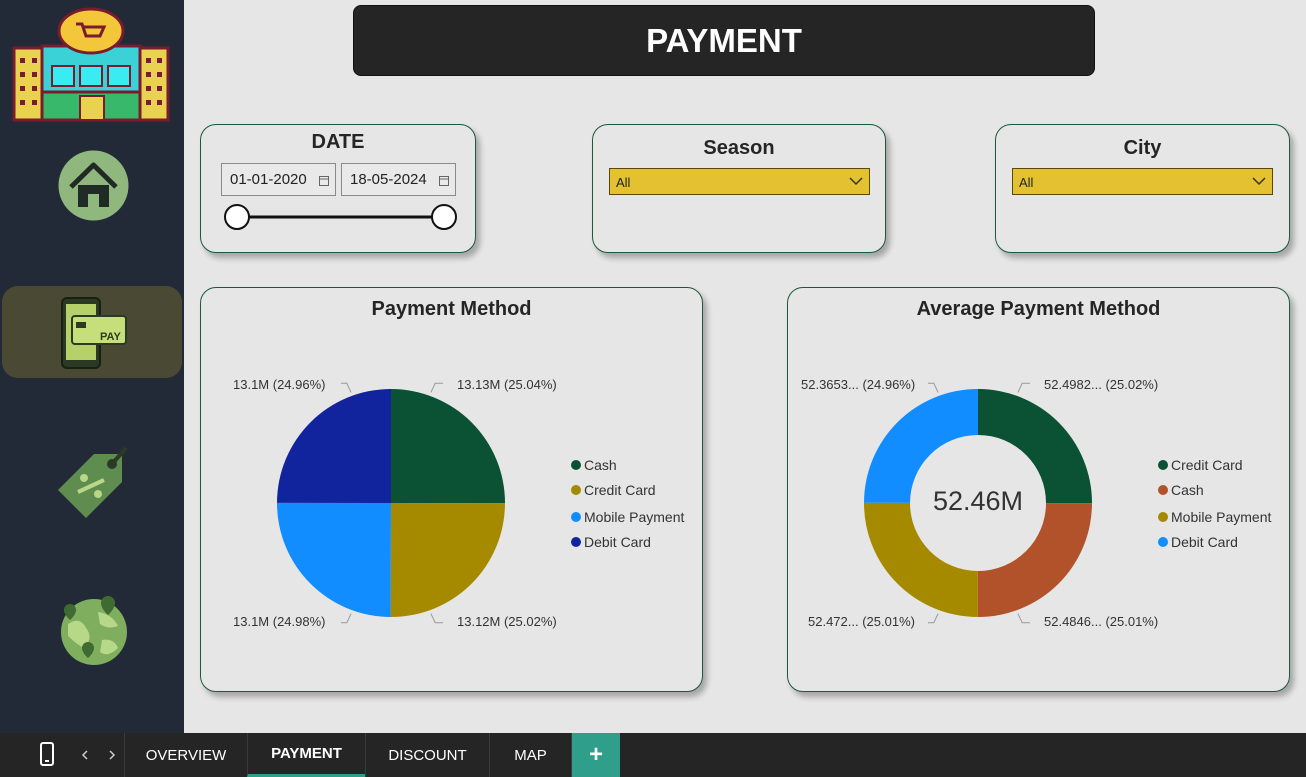  What do you see at coordinates (724, 40) in the screenshot?
I see `page-title: PAYMENT` at bounding box center [724, 40].